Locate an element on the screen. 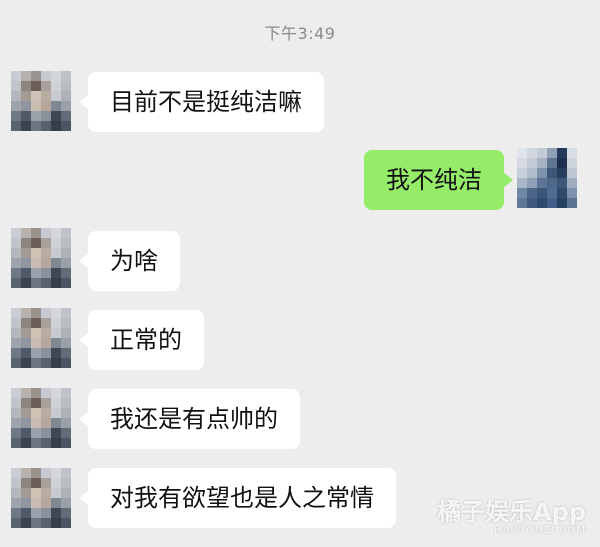  message-bubble: 我不纯洁 is located at coordinates (438, 180).